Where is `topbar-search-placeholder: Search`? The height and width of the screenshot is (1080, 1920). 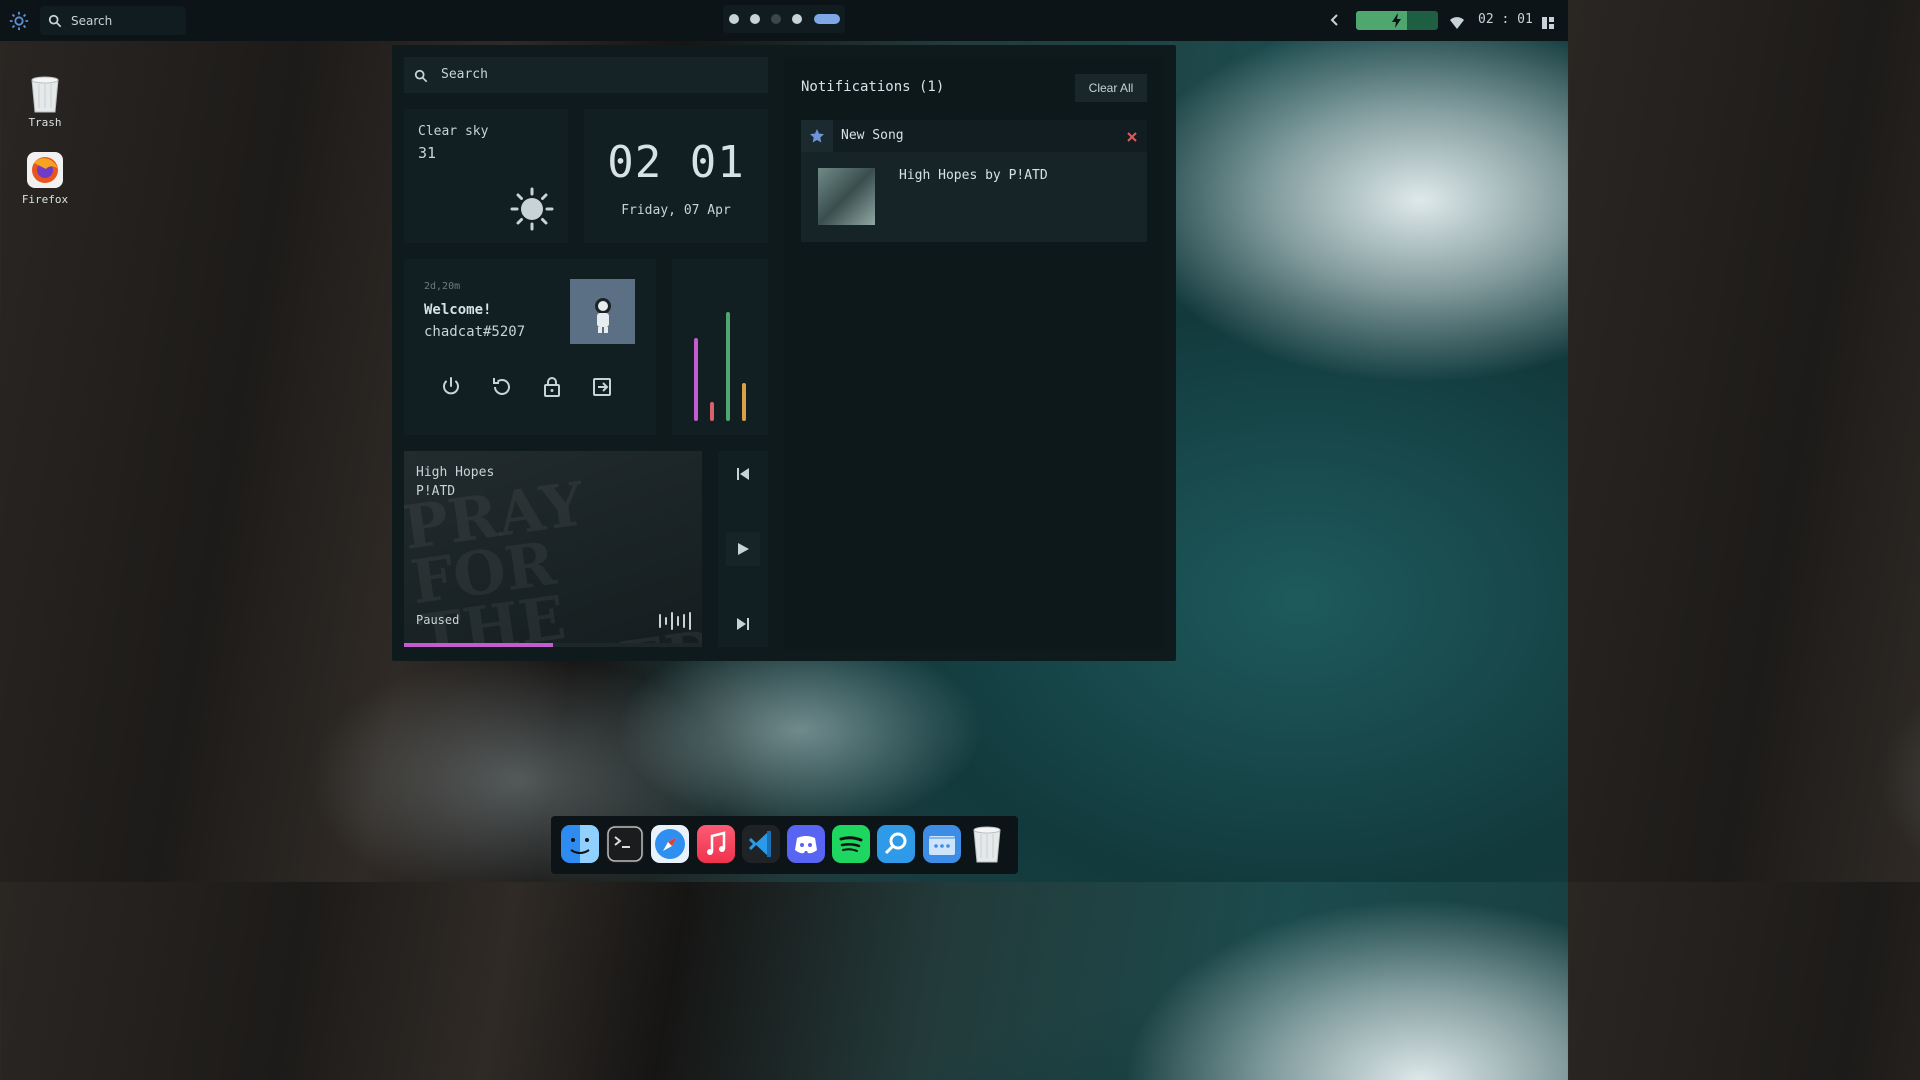
topbar-search-placeholder: Search is located at coordinates (92, 21).